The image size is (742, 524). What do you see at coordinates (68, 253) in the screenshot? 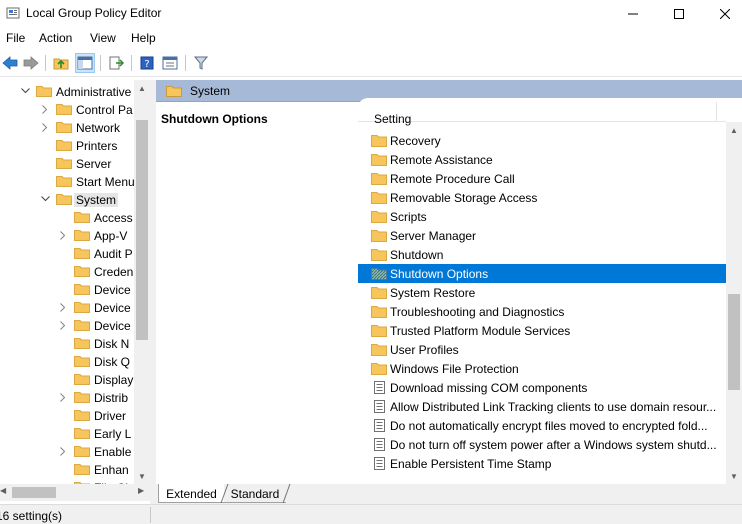
I see `tree-item: Audit P` at bounding box center [68, 253].